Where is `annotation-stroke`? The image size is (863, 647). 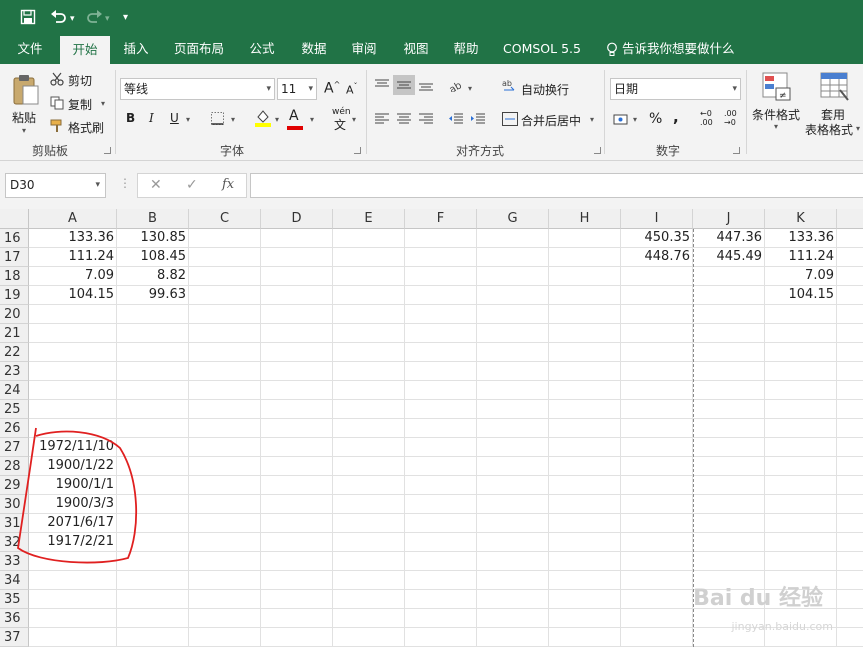 annotation-stroke is located at coordinates (77, 495).